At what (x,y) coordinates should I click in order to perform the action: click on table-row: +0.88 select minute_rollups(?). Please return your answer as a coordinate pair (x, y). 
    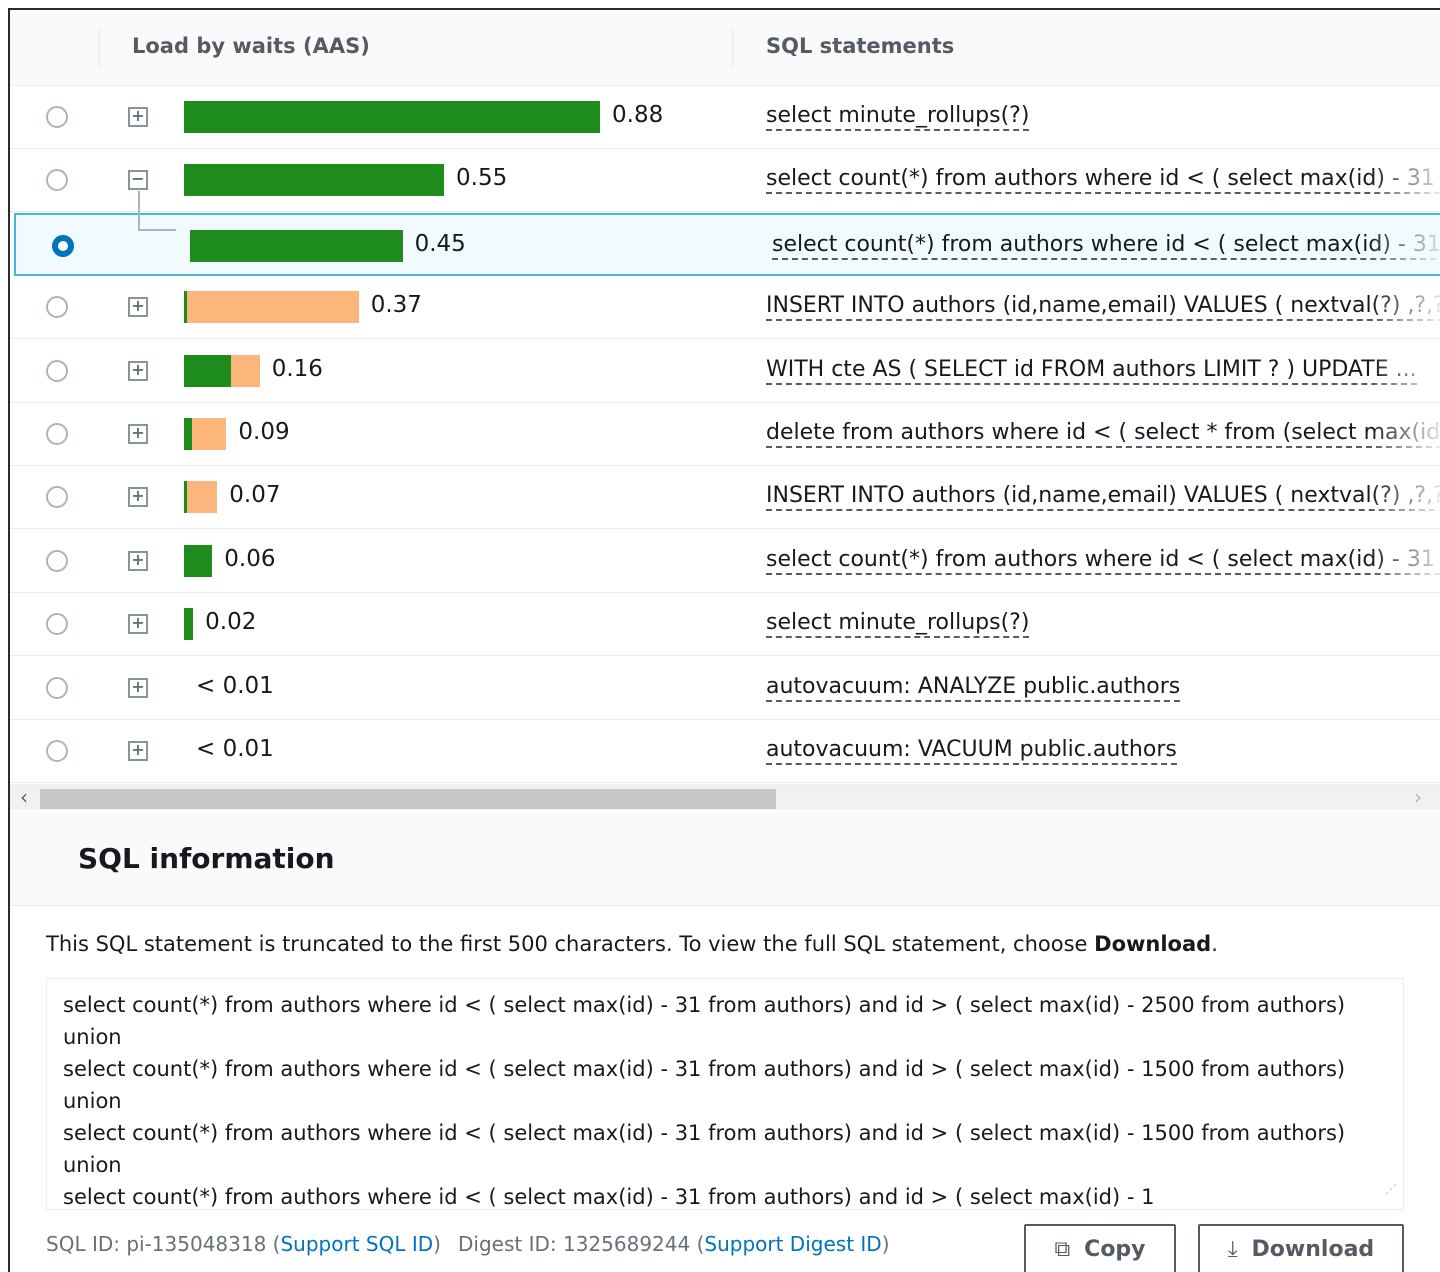
    Looking at the image, I should click on (725, 117).